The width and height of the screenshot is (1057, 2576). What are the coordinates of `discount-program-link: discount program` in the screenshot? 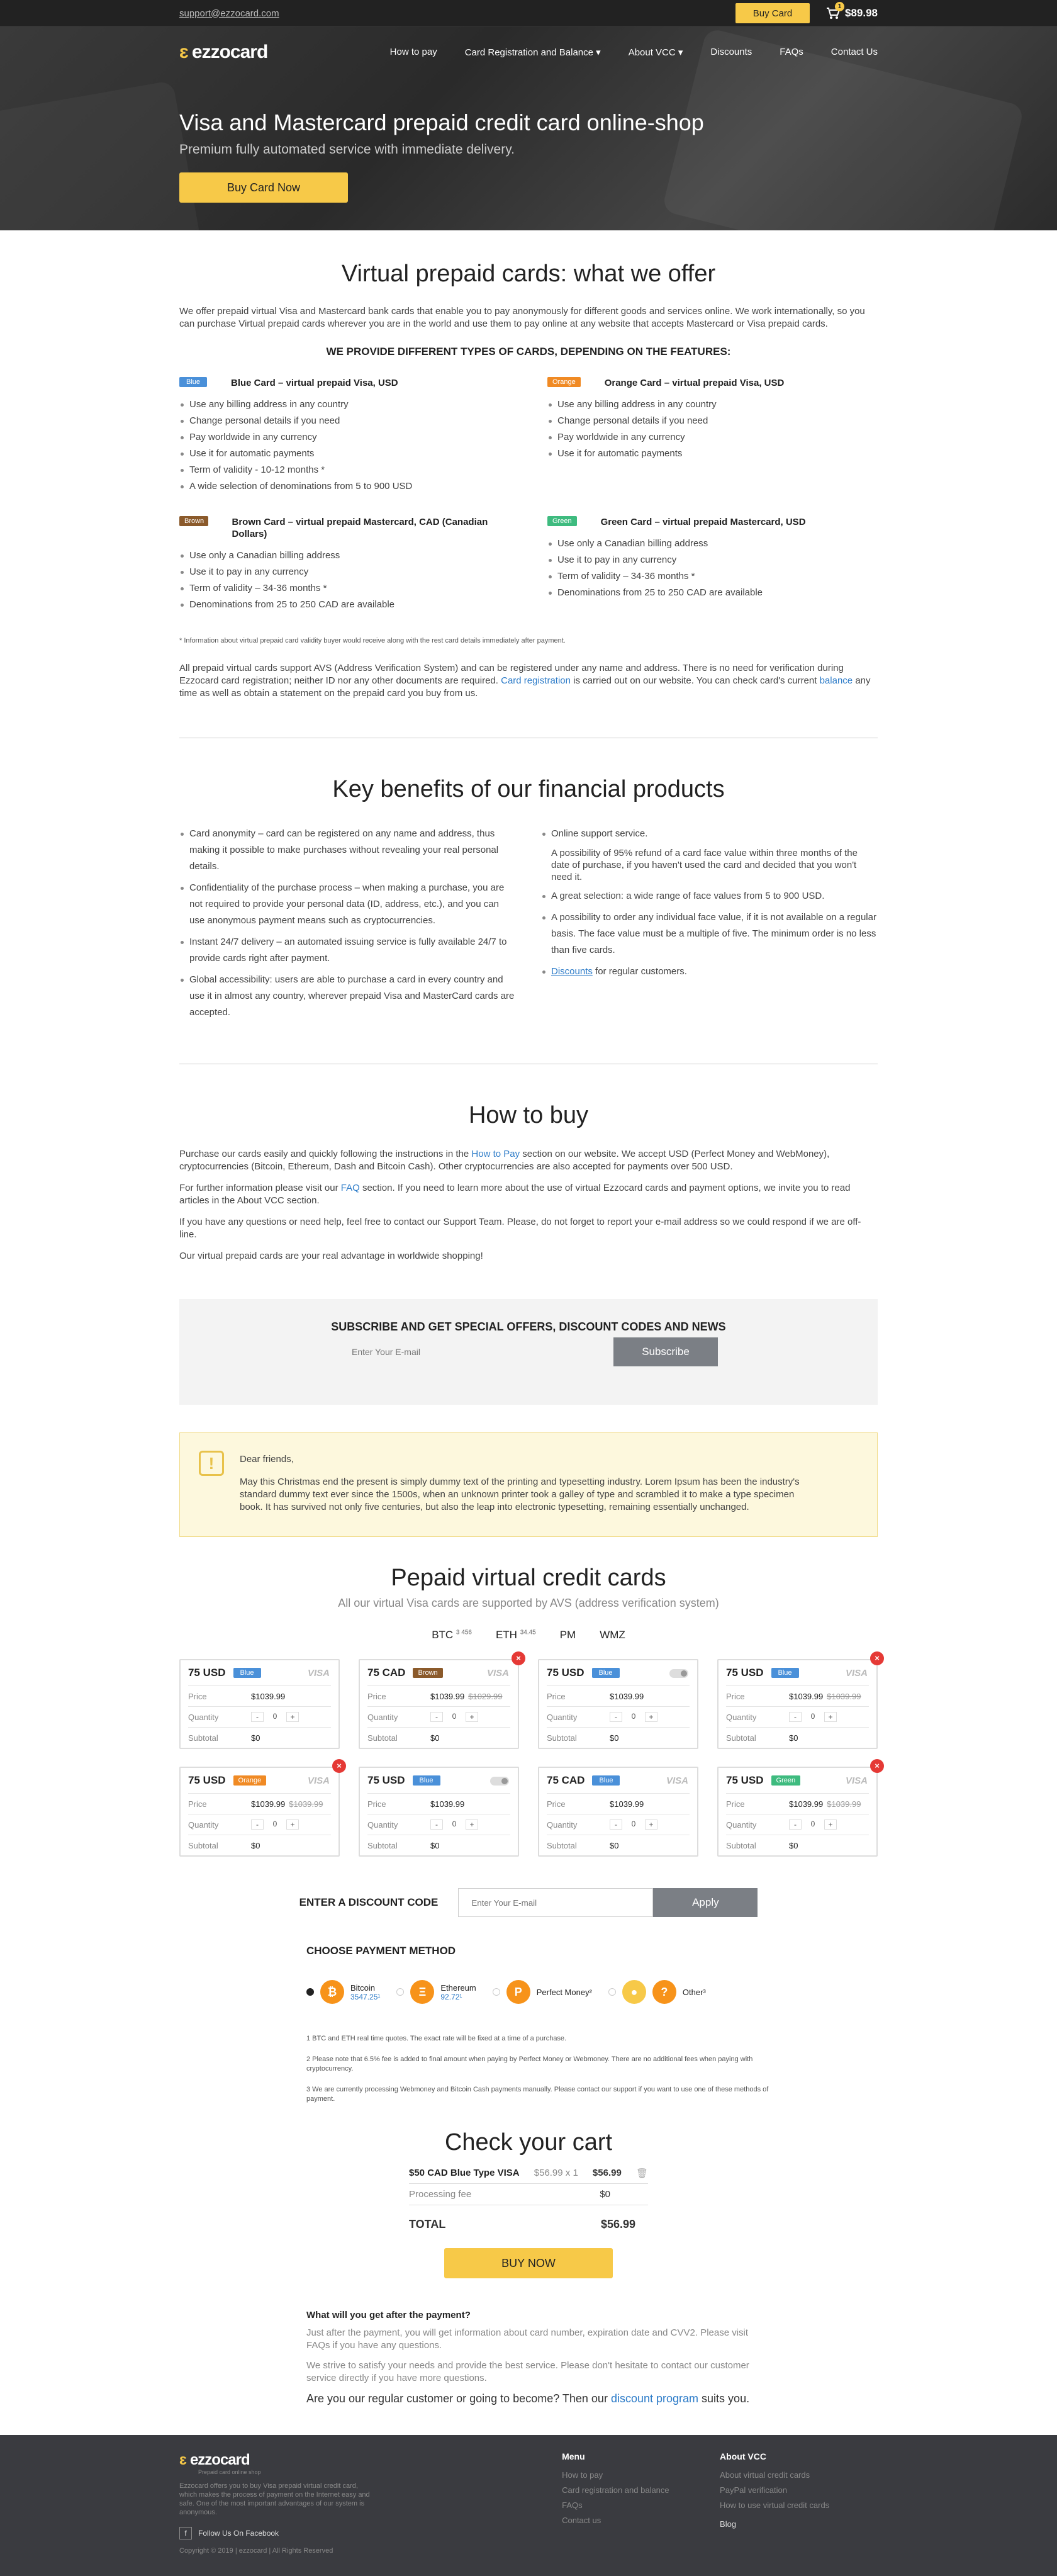 It's located at (654, 2398).